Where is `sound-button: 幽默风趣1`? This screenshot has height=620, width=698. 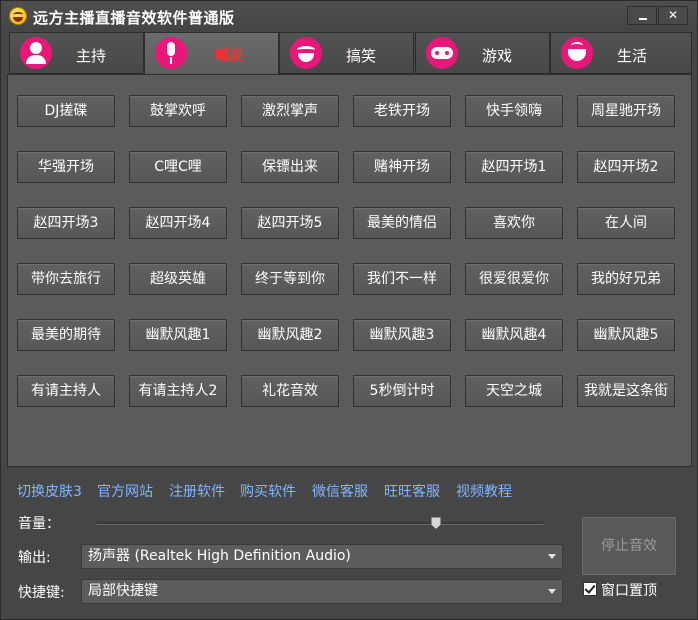
sound-button: 幽默风趣1 is located at coordinates (178, 335).